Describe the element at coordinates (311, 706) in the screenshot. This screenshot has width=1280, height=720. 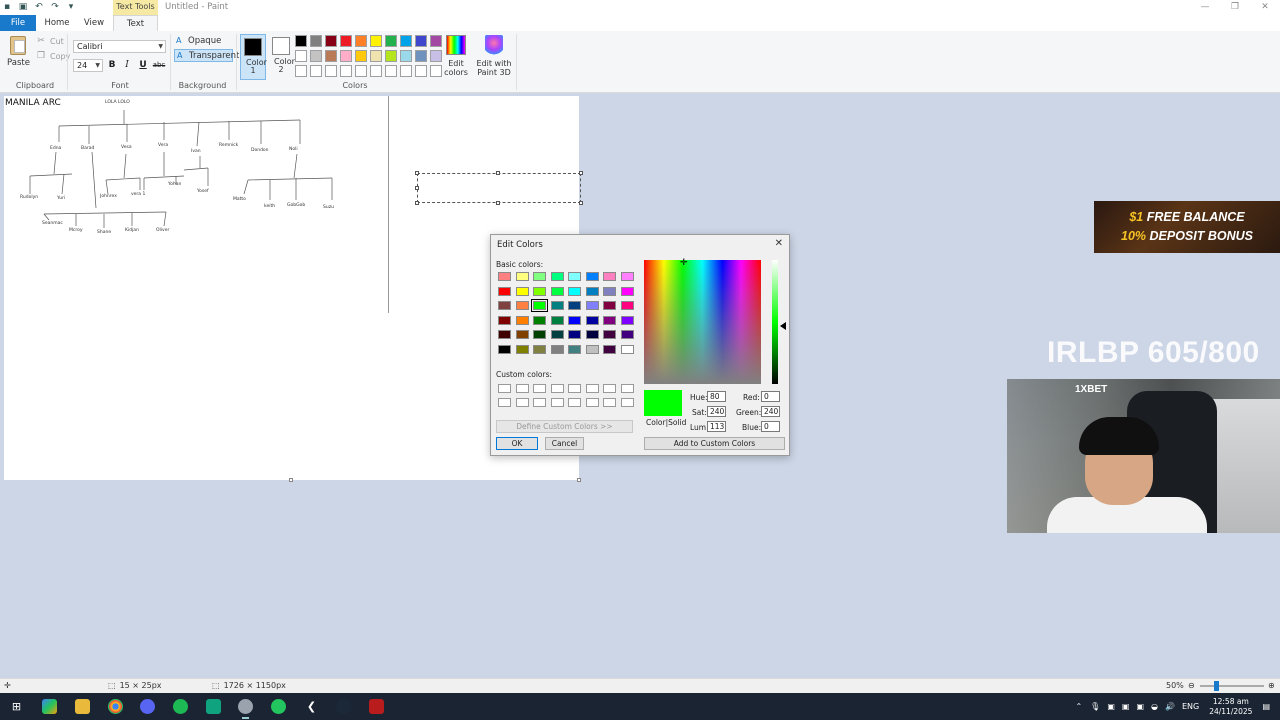
I see `capcut-icon: ❮` at that location.